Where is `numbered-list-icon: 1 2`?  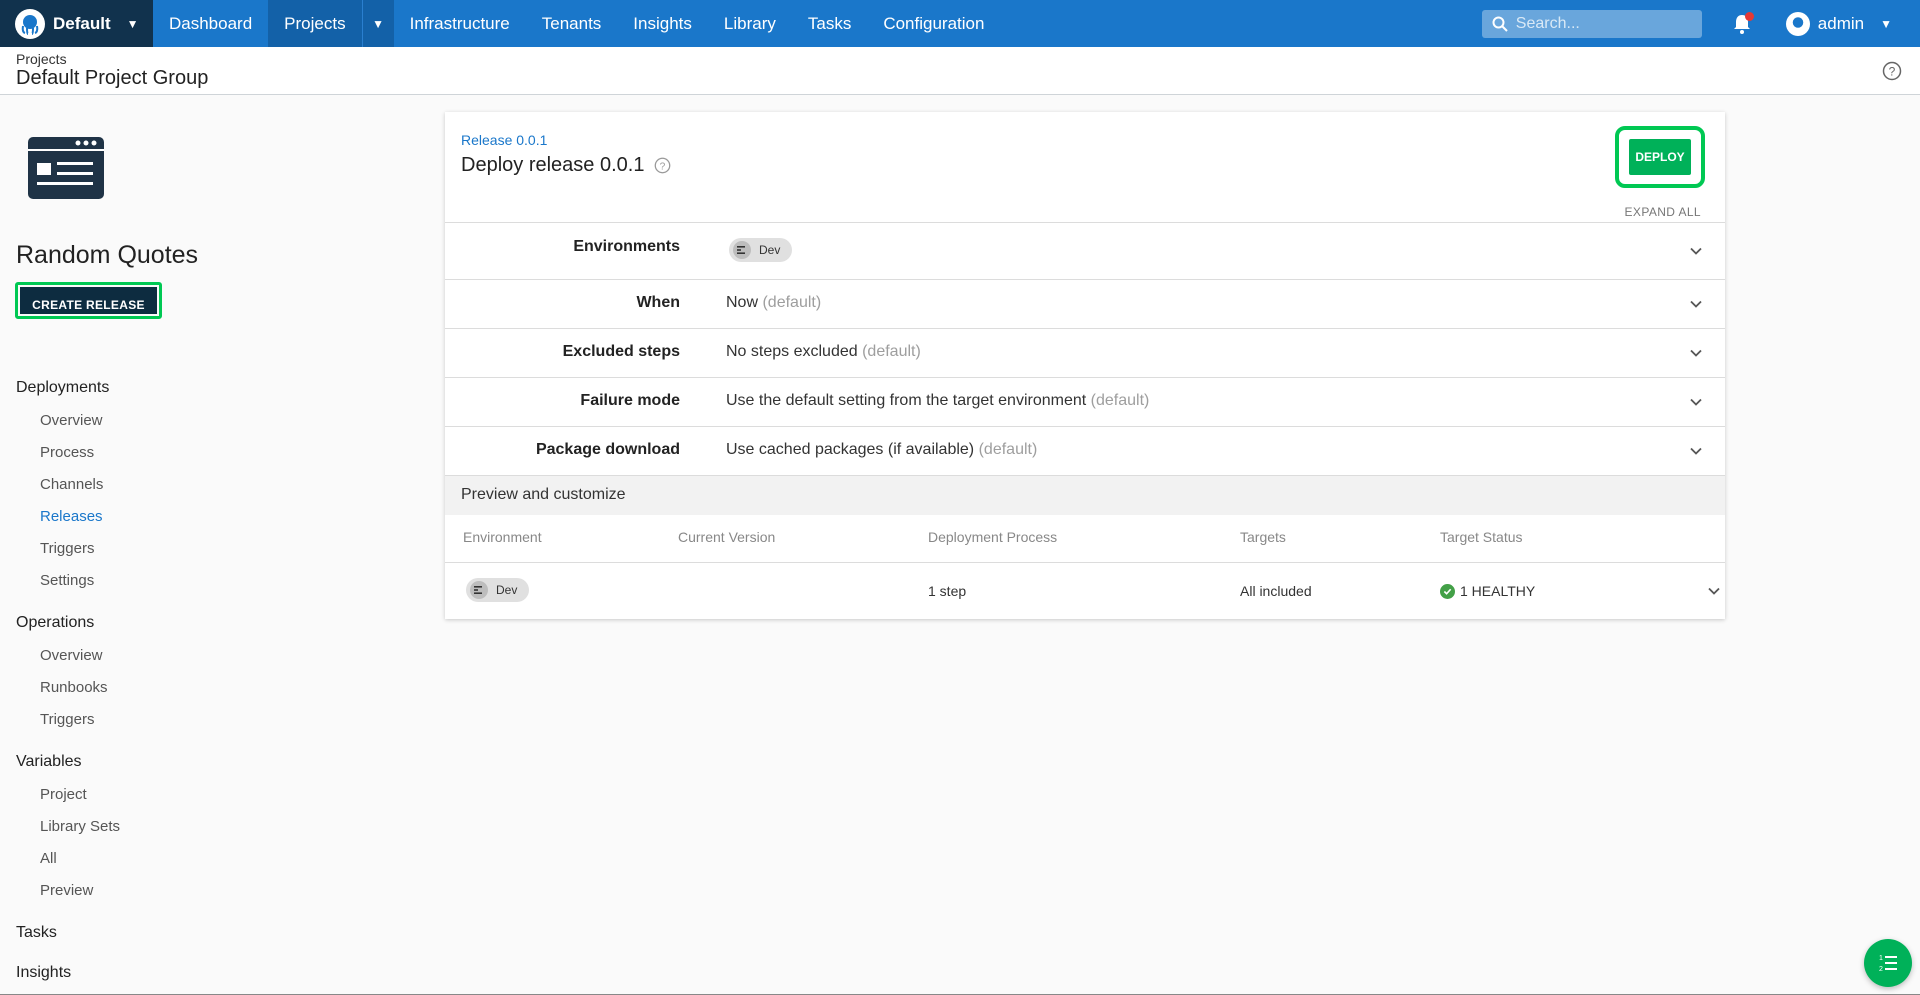
numbered-list-icon: 1 2 is located at coordinates (1888, 964).